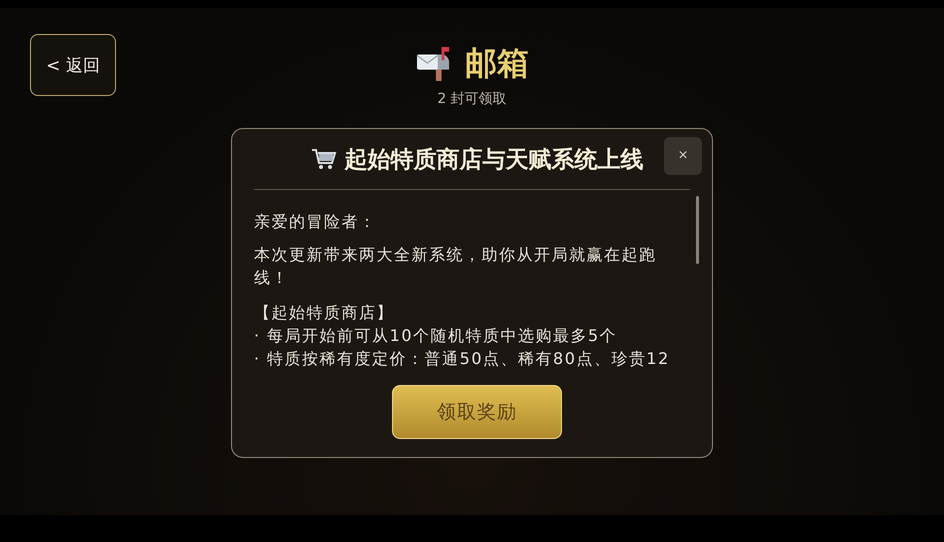 The image size is (944, 542). Describe the element at coordinates (316, 222) in the screenshot. I see `greeting-text: 亲爱的冒险者：` at that location.